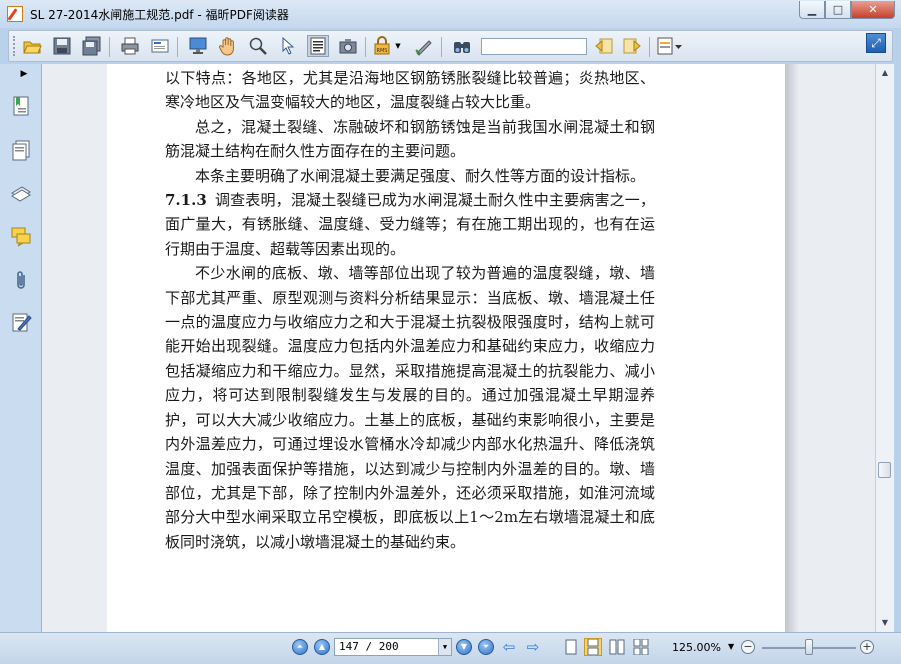 The image size is (901, 664). I want to click on fullscreen-icon, so click(198, 46).